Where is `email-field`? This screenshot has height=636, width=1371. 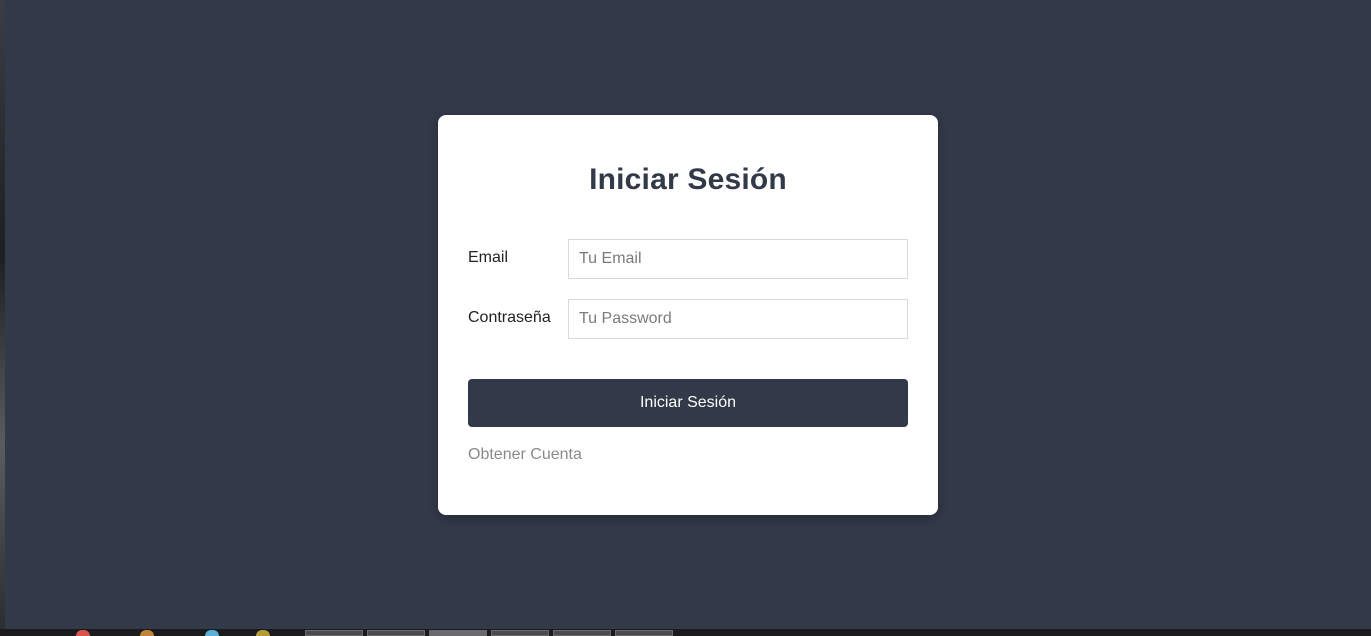
email-field is located at coordinates (738, 259).